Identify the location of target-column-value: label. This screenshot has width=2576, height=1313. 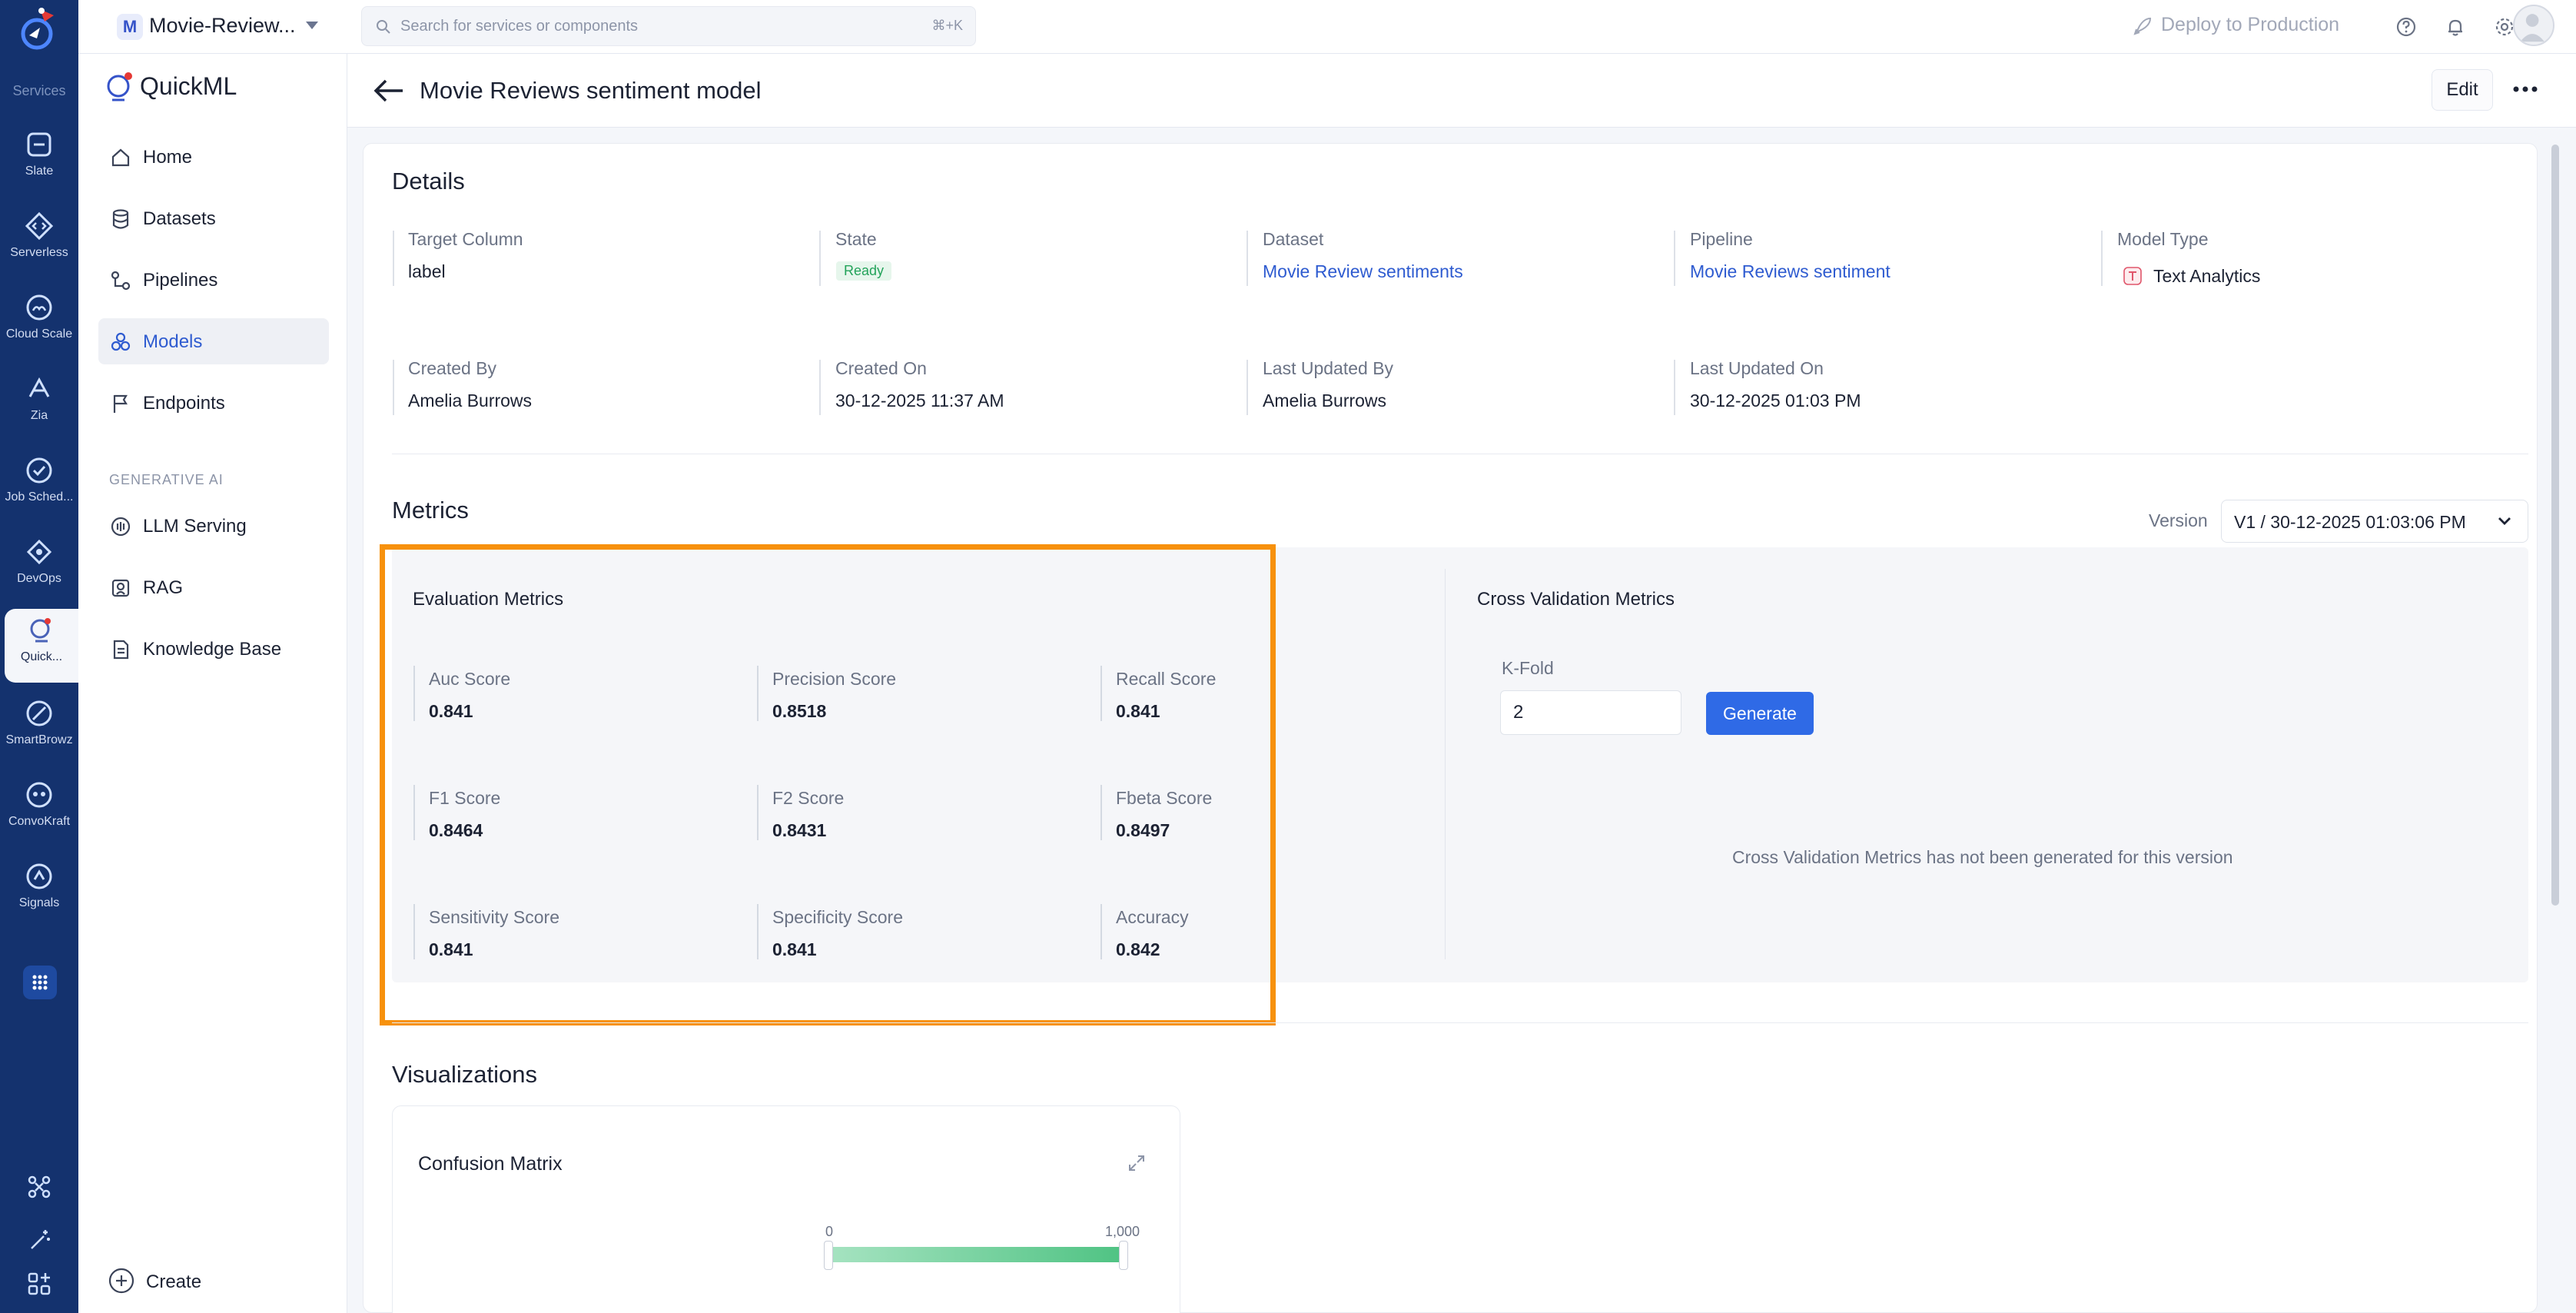
(427, 271).